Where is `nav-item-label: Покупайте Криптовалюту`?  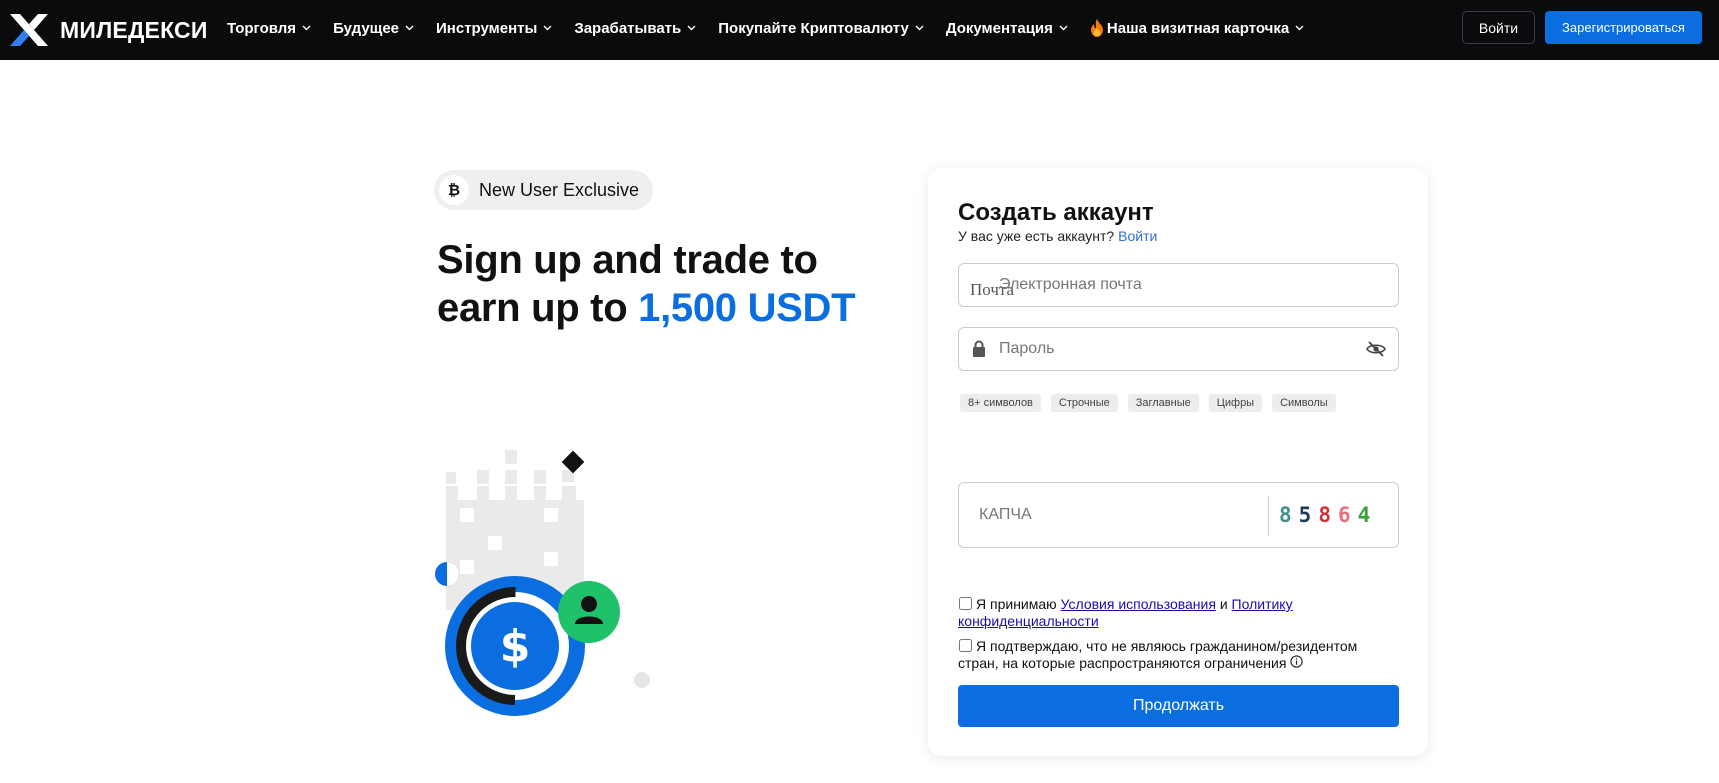
nav-item-label: Покупайте Криптовалюту is located at coordinates (813, 28).